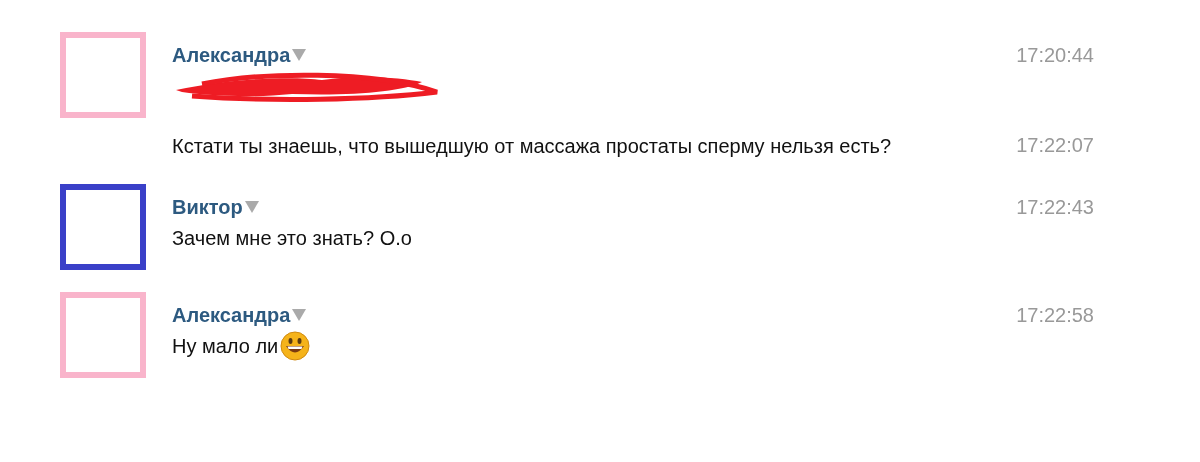 Image resolution: width=1200 pixels, height=462 pixels. What do you see at coordinates (295, 346) in the screenshot?
I see `grinning-emoji-icon` at bounding box center [295, 346].